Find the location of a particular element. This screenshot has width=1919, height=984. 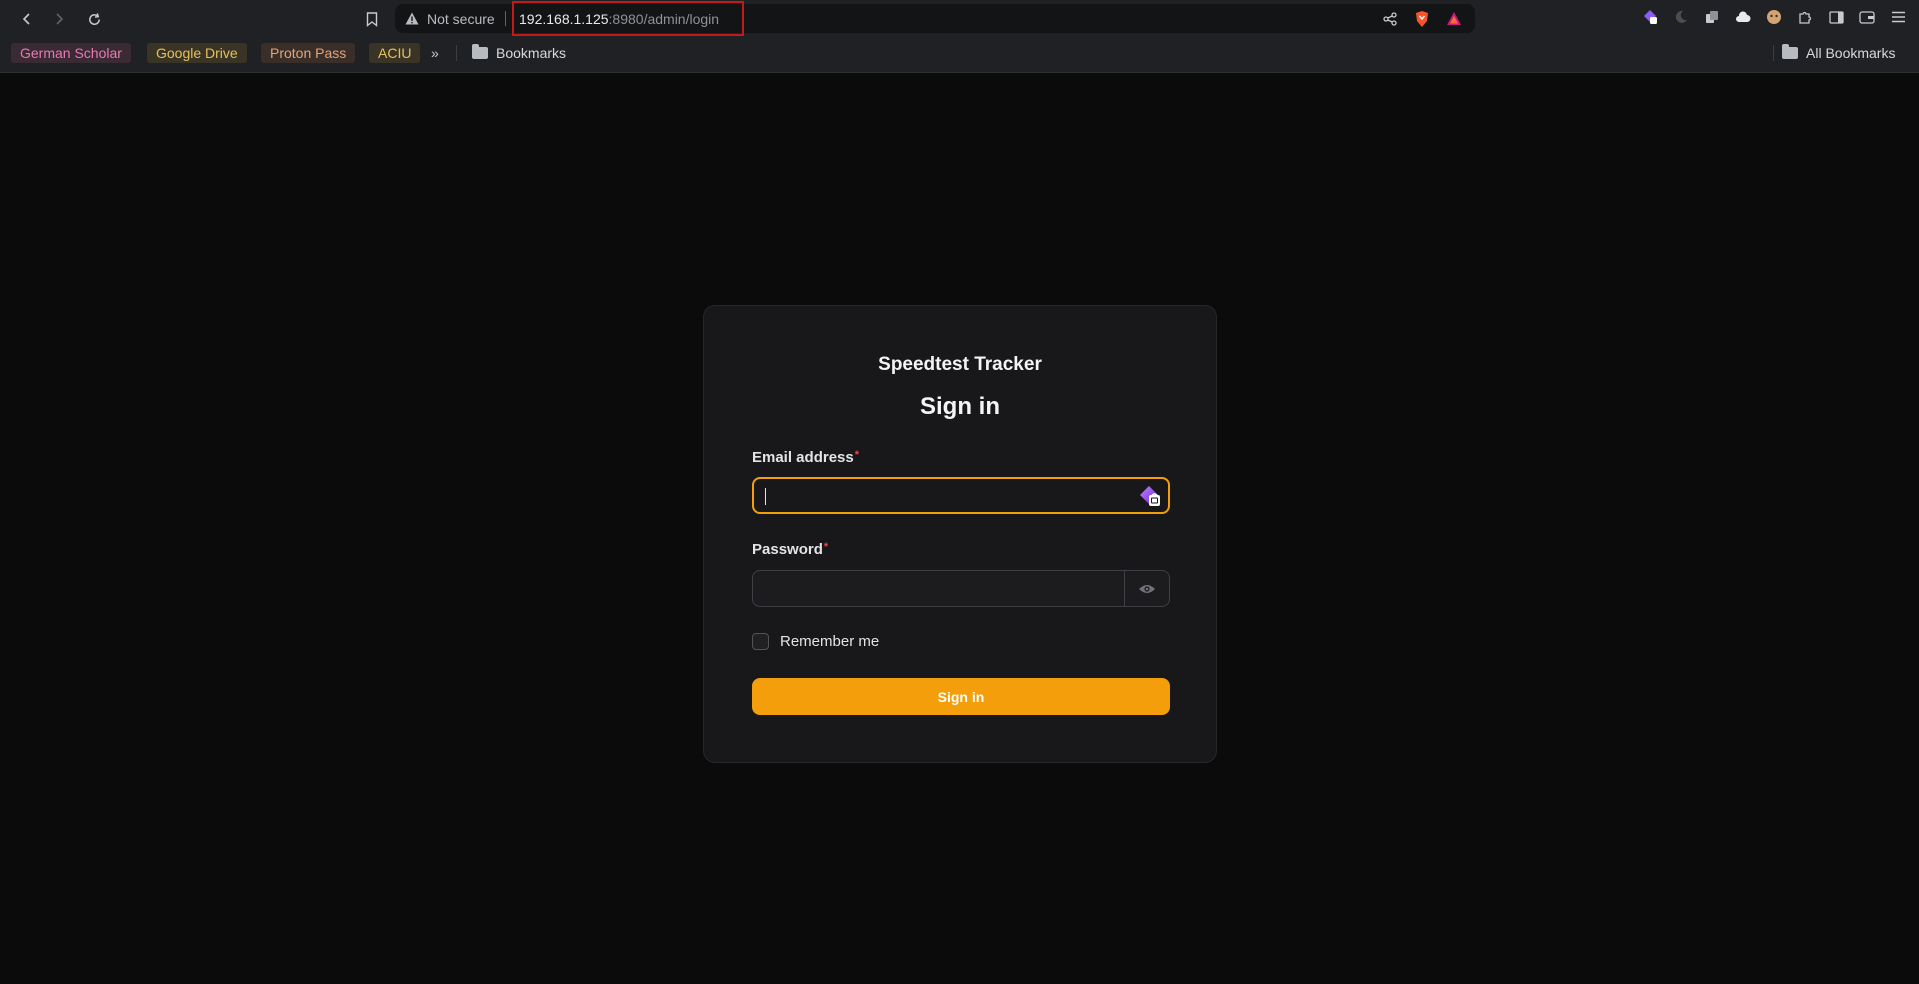

brave-shields-icon is located at coordinates (1422, 19).